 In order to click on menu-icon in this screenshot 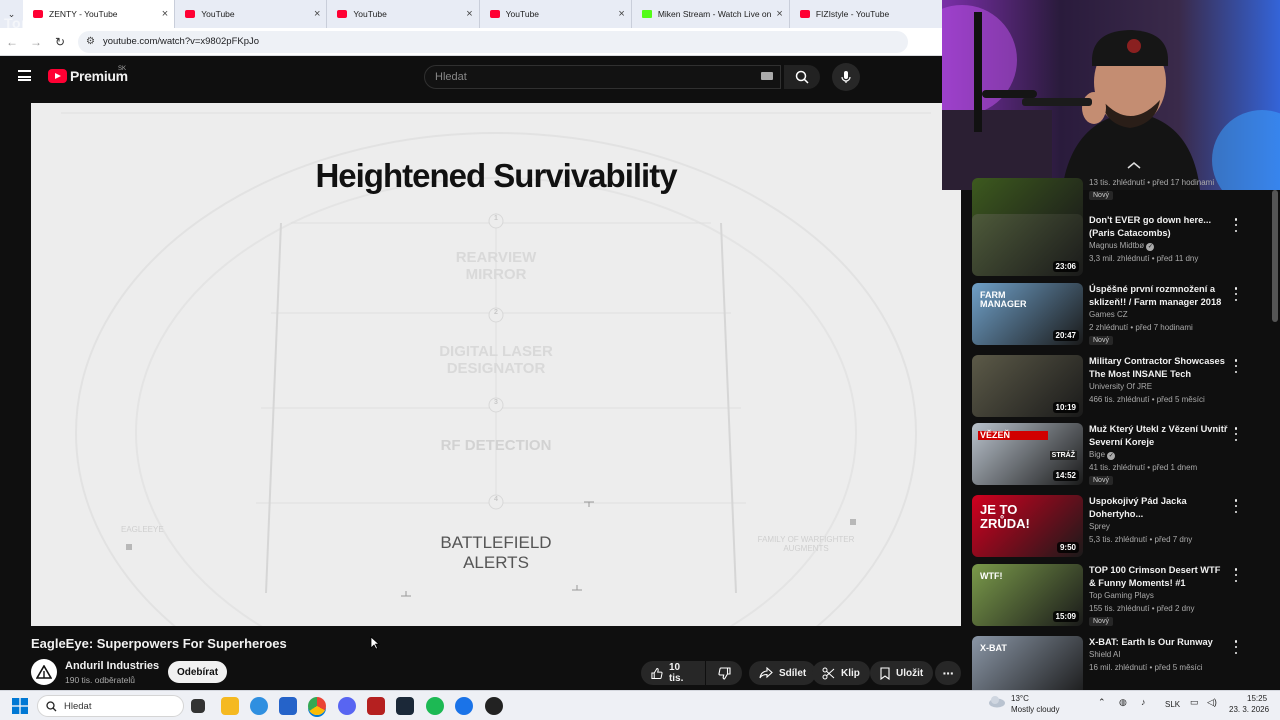, I will do `click(24, 75)`.